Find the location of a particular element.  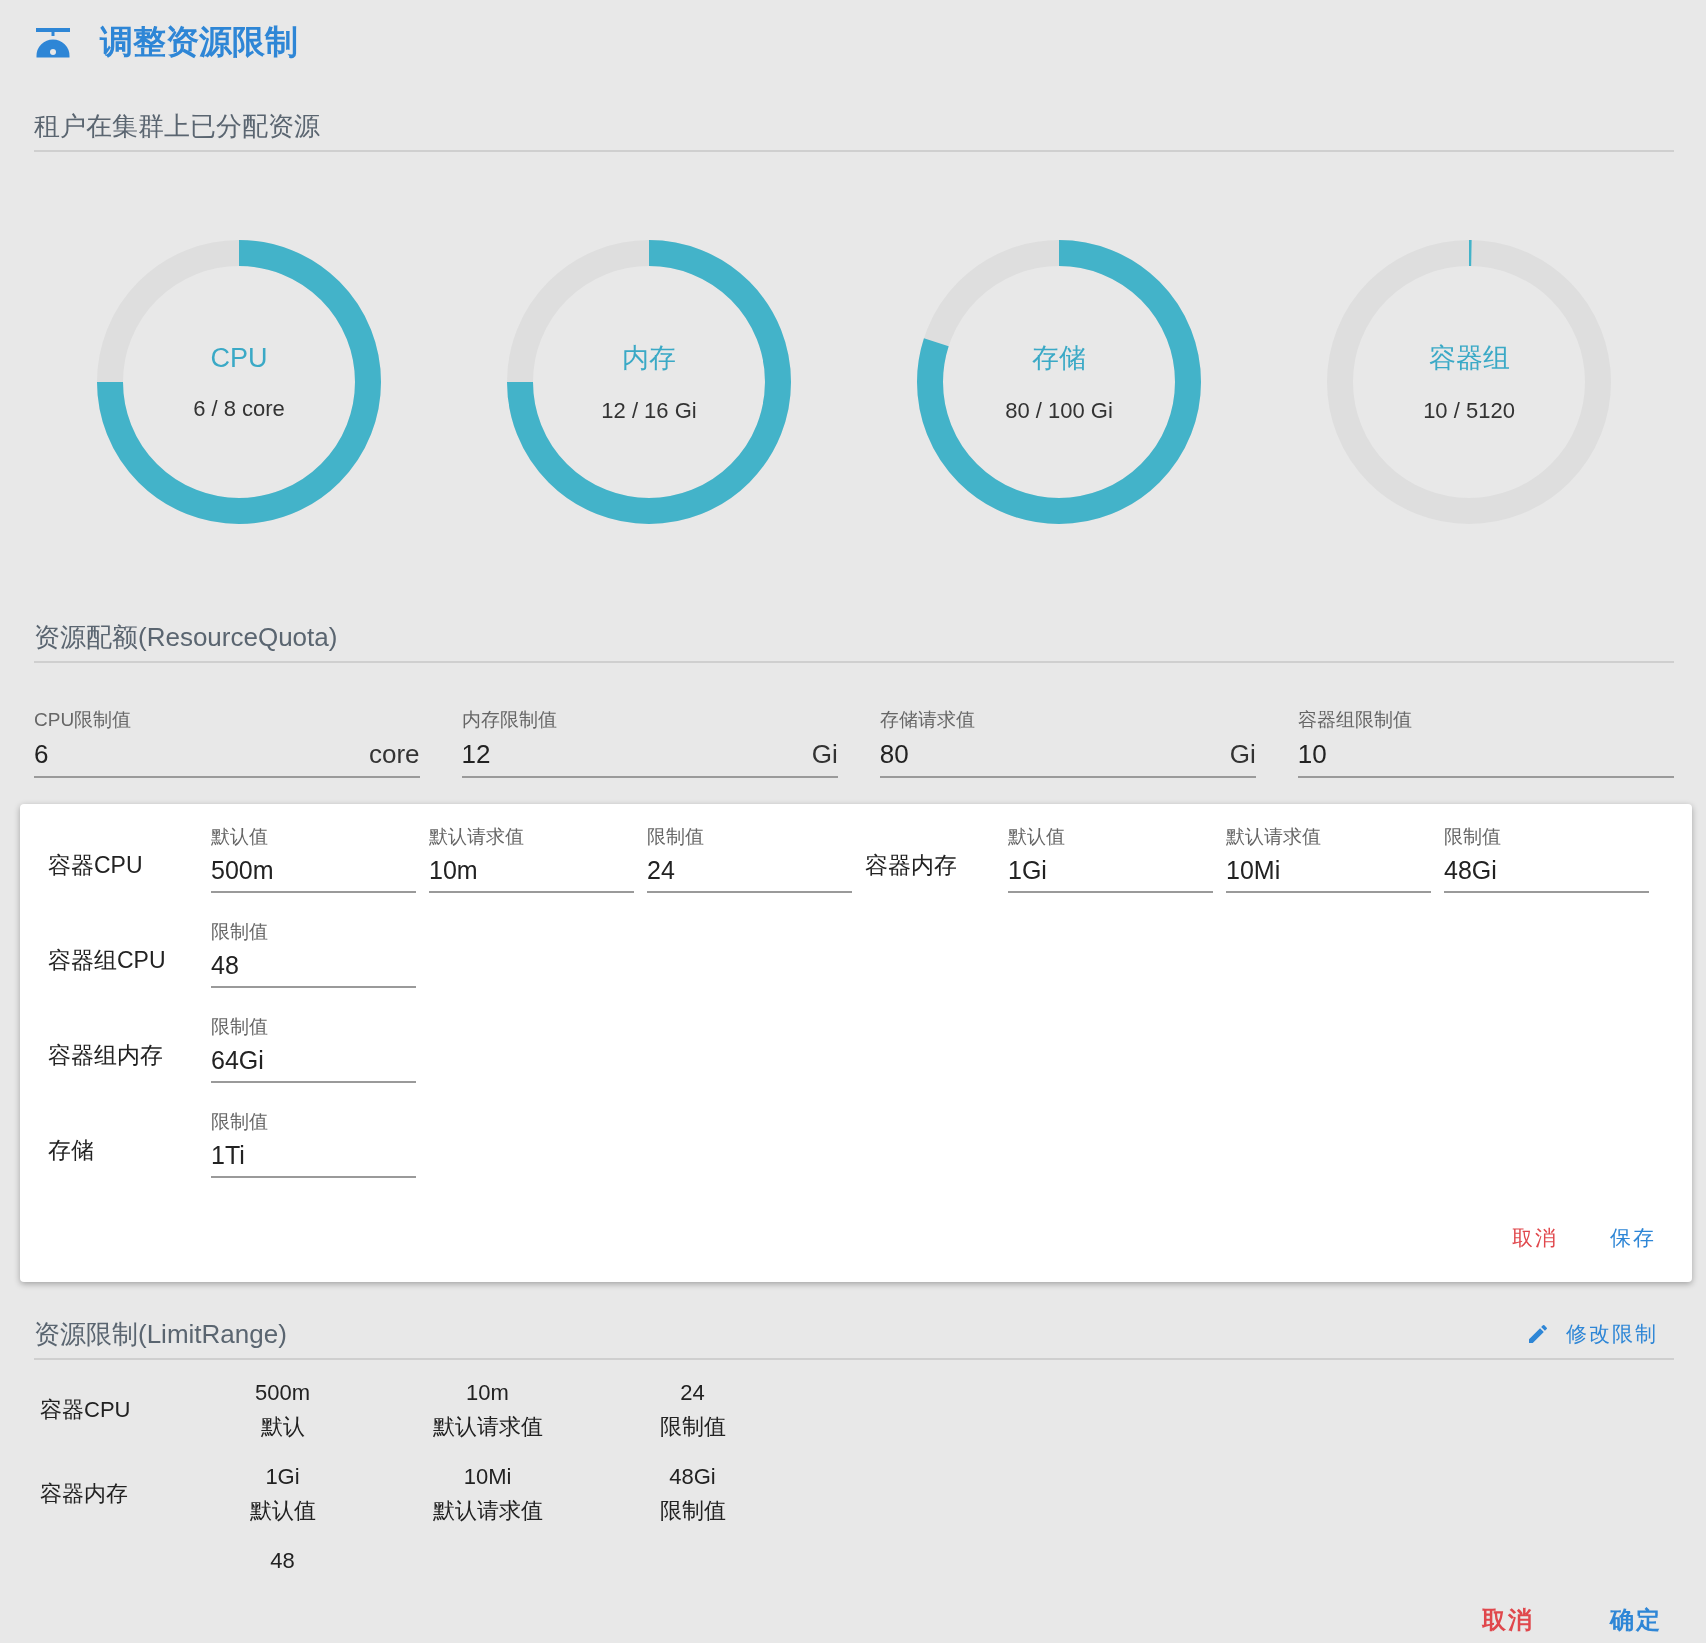

gauge-reading: 12 / 16 Gi is located at coordinates (649, 411).